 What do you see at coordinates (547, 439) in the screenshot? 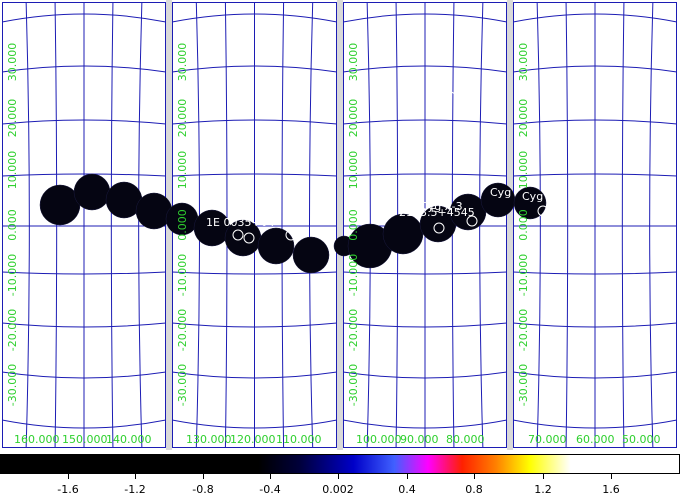
I see `longitude-label: 70.000` at bounding box center [547, 439].